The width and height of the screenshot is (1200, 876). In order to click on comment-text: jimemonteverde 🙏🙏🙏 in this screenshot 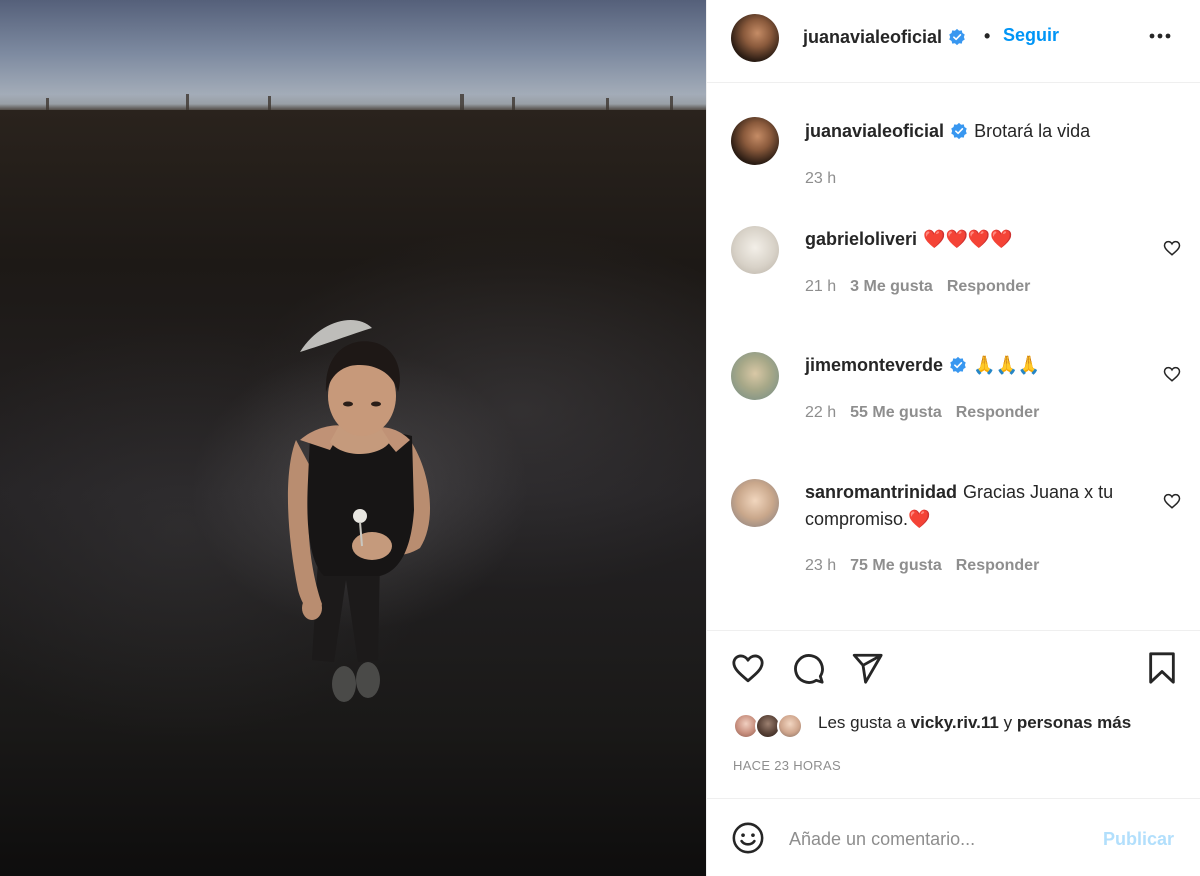, I will do `click(970, 365)`.